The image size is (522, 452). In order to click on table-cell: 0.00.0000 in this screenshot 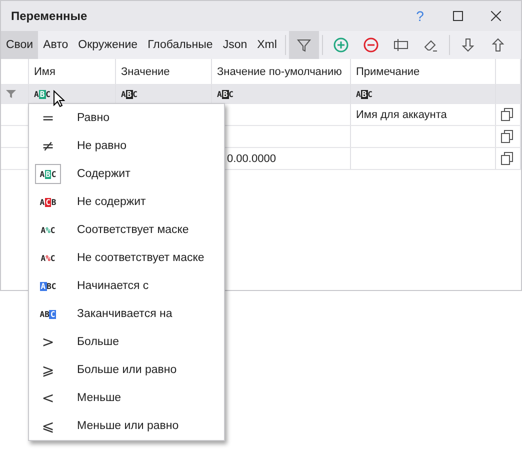, I will do `click(251, 158)`.